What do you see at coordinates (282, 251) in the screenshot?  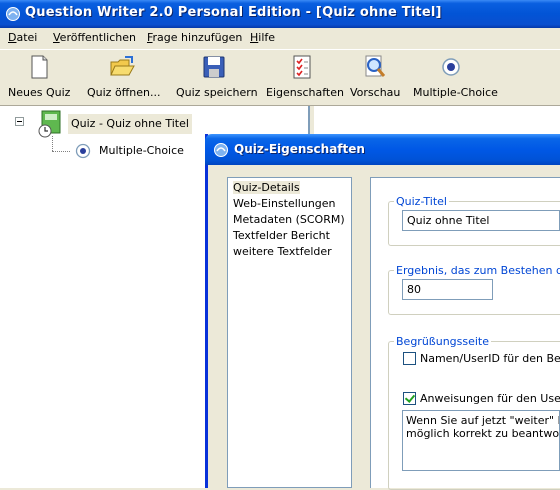 I see `nav-item-weitere-textfelder: weitere Textfelder` at bounding box center [282, 251].